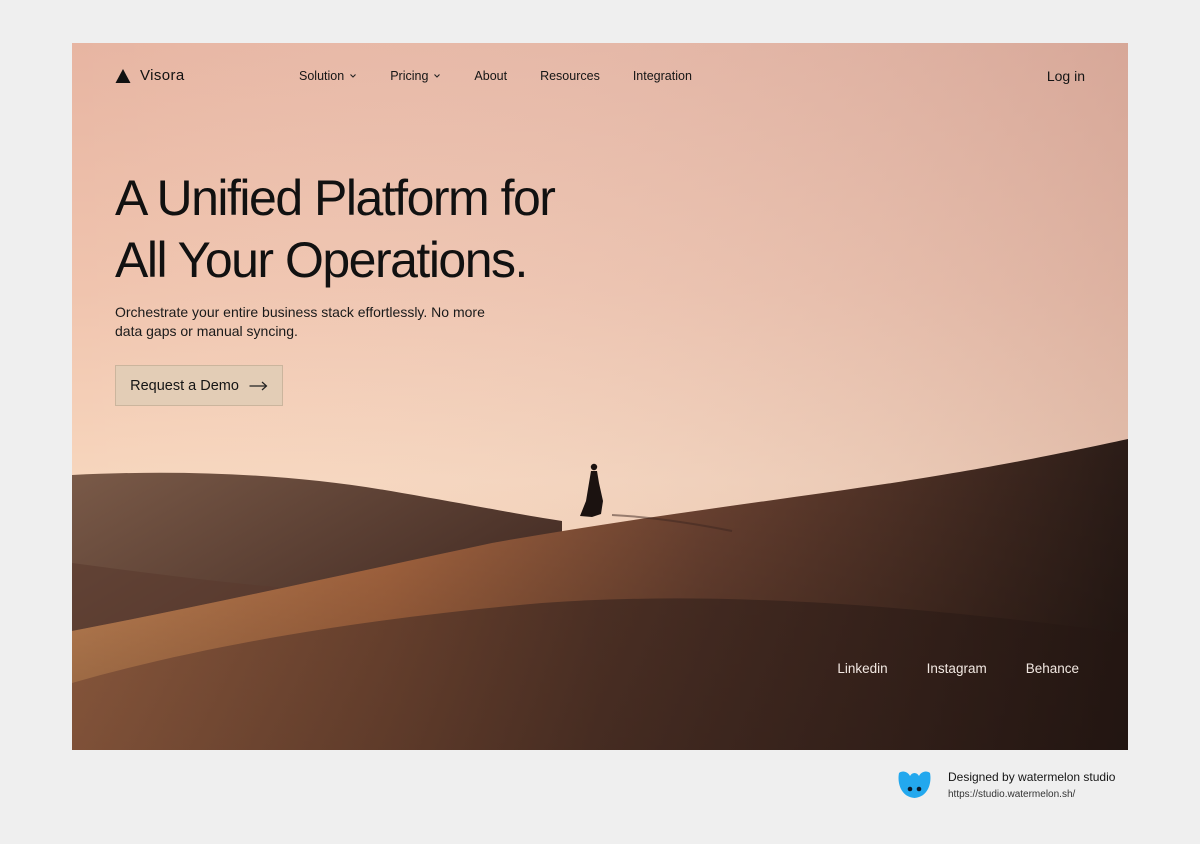  I want to click on social-links: Linkedin Instagram Behance, so click(958, 668).